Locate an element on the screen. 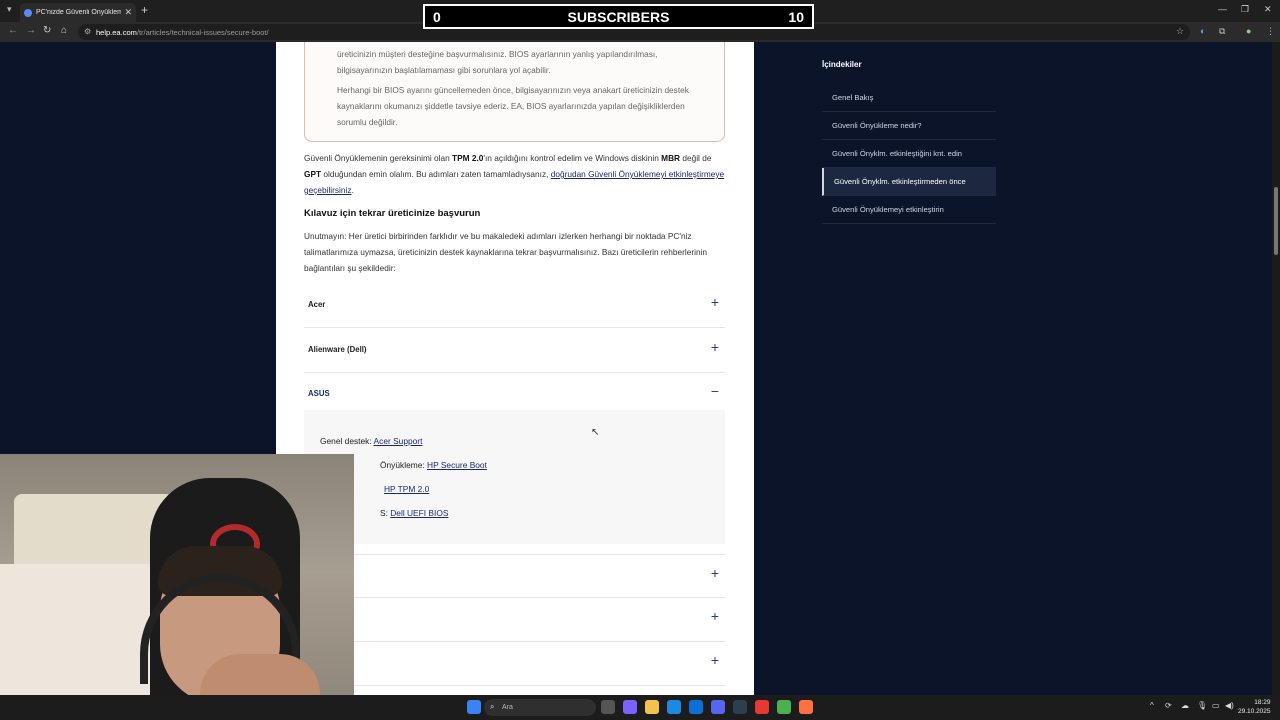 This screenshot has height=720, width=1280. tray-chevron-icon: ^ is located at coordinates (1152, 705).